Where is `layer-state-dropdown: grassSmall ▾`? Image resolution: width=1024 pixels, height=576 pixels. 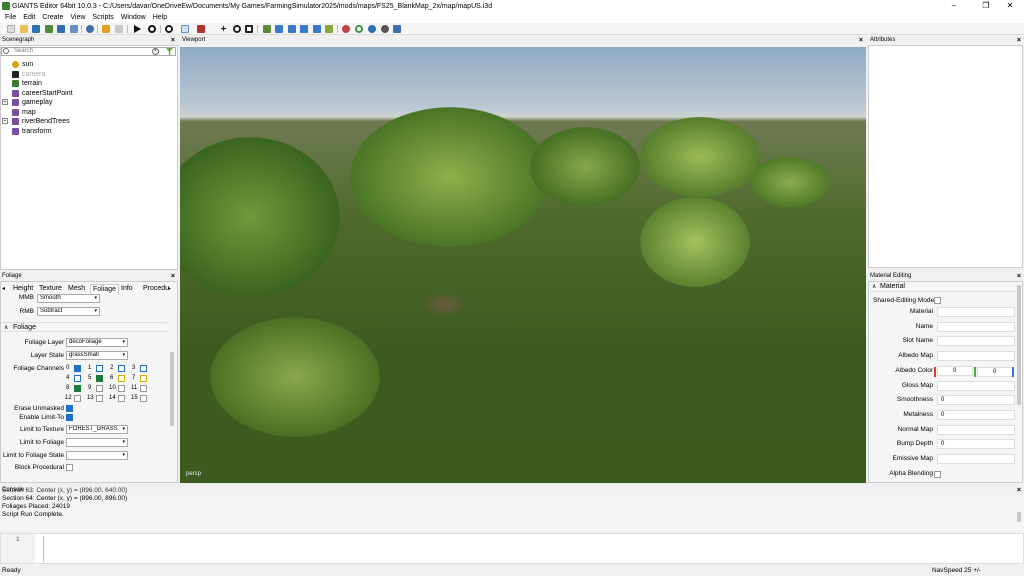 layer-state-dropdown: grassSmall ▾ is located at coordinates (97, 355).